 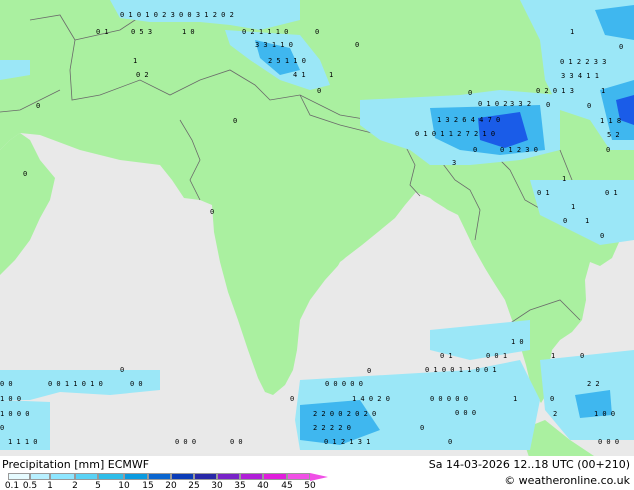 I want to click on colorbar-tick-label: 0.1, so click(x=12, y=485).